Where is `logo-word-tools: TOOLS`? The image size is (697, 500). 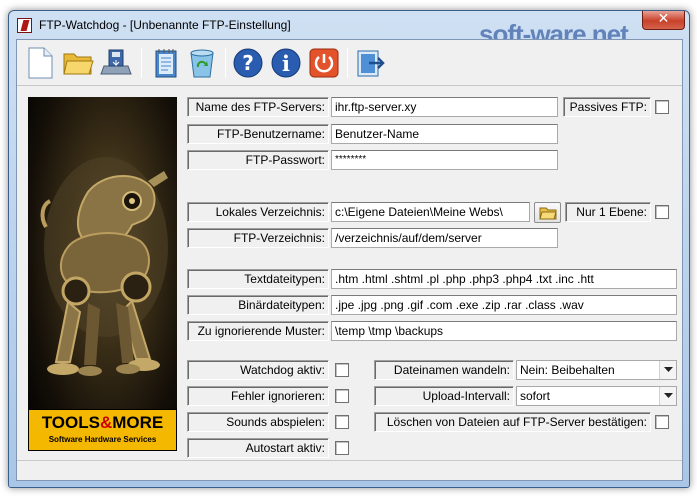 logo-word-tools: TOOLS is located at coordinates (70, 422).